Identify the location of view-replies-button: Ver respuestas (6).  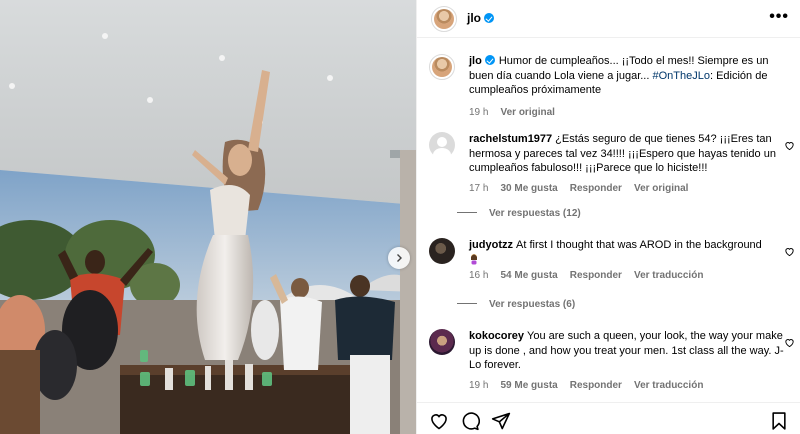
(516, 304).